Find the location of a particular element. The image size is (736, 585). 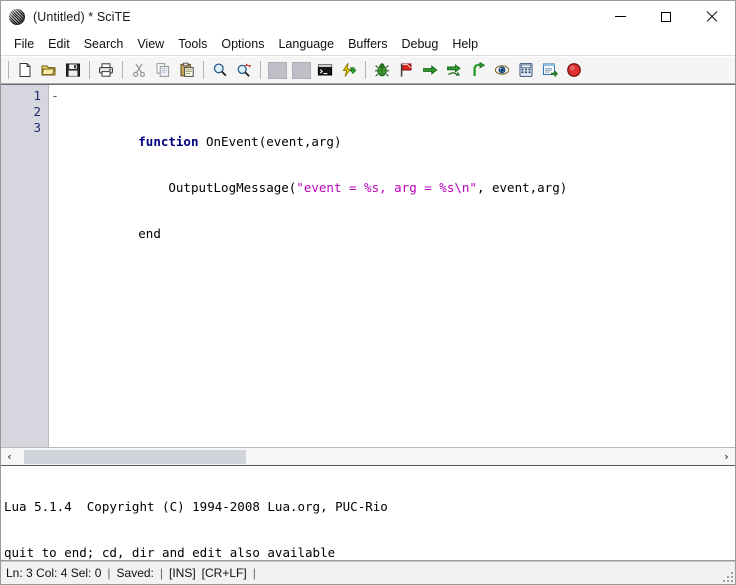

undo-button is located at coordinates (277, 70).